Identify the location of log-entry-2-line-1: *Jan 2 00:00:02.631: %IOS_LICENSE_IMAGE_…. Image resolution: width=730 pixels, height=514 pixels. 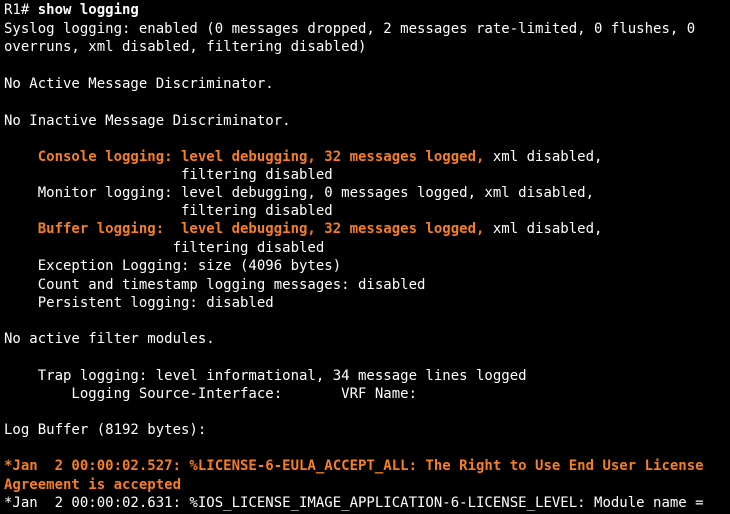
(354, 503).